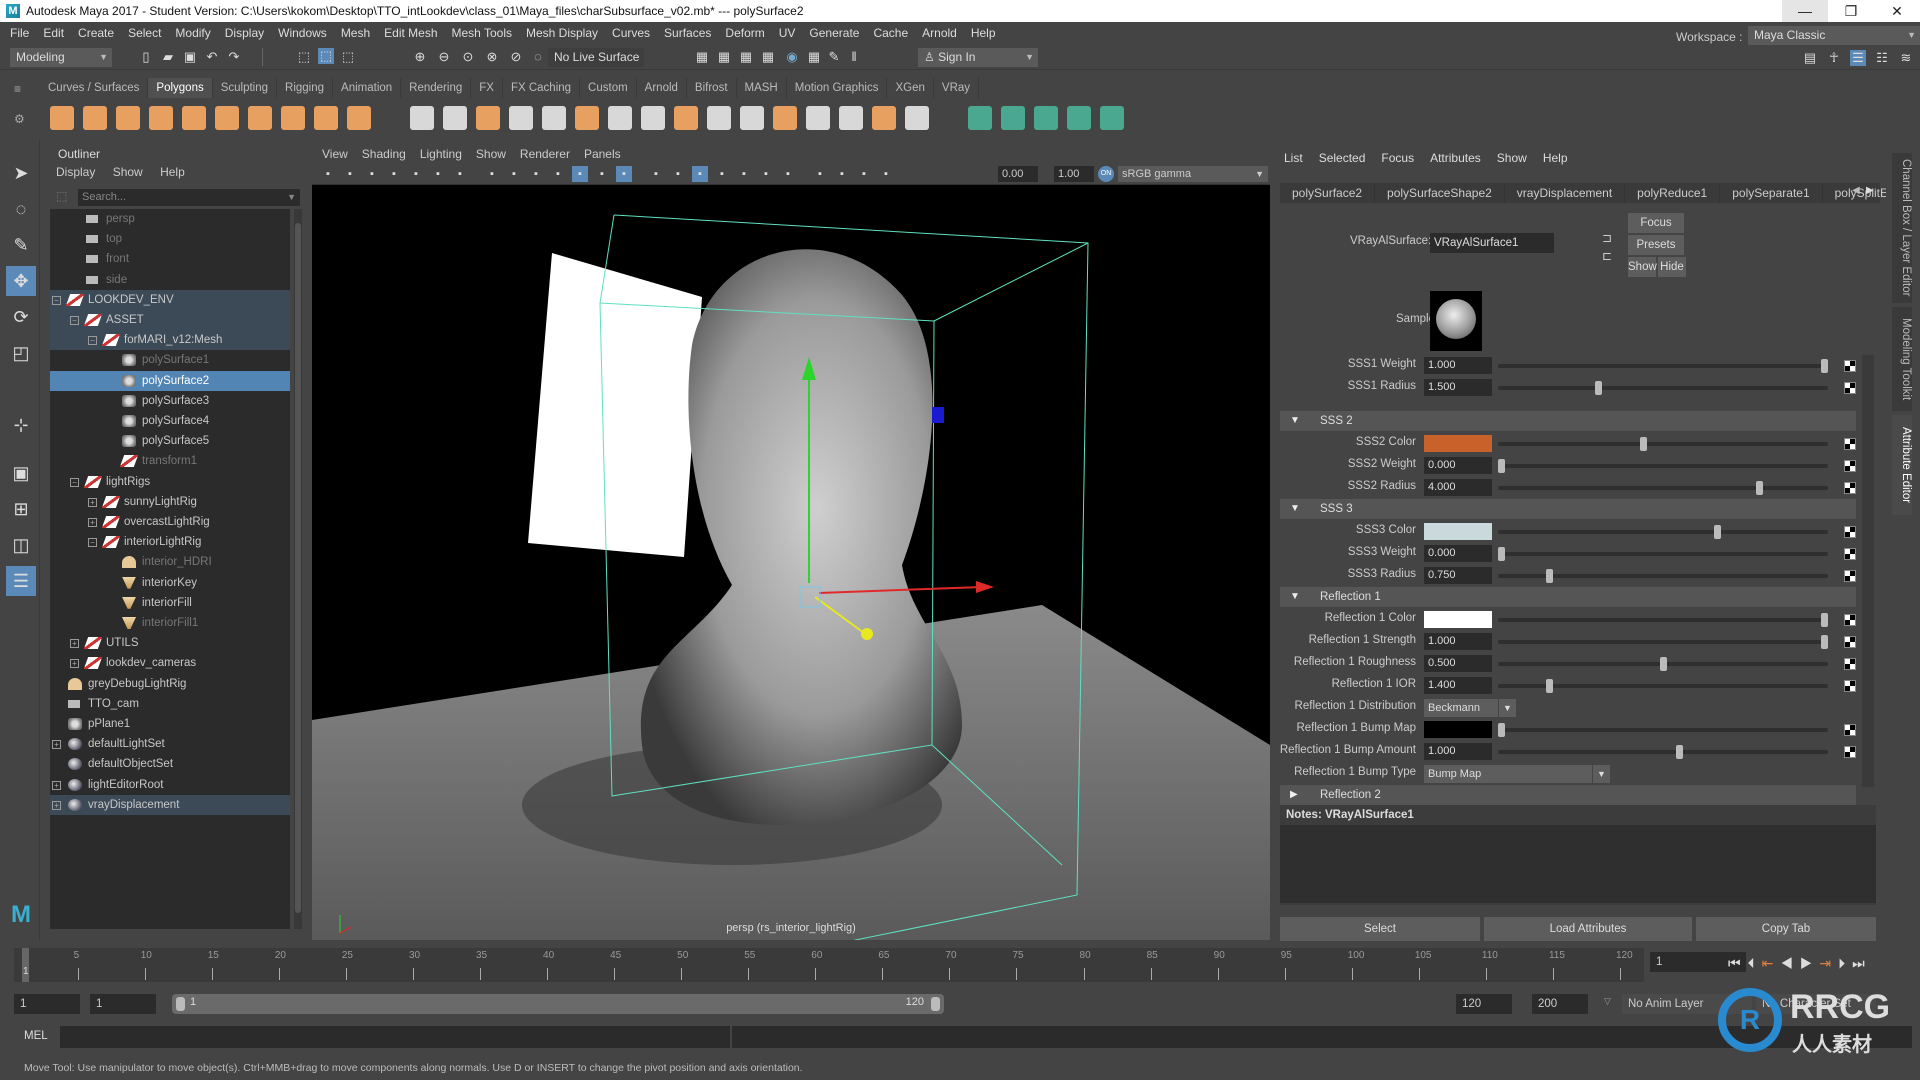 The image size is (1920, 1080). I want to click on multi-cut-icon, so click(719, 118).